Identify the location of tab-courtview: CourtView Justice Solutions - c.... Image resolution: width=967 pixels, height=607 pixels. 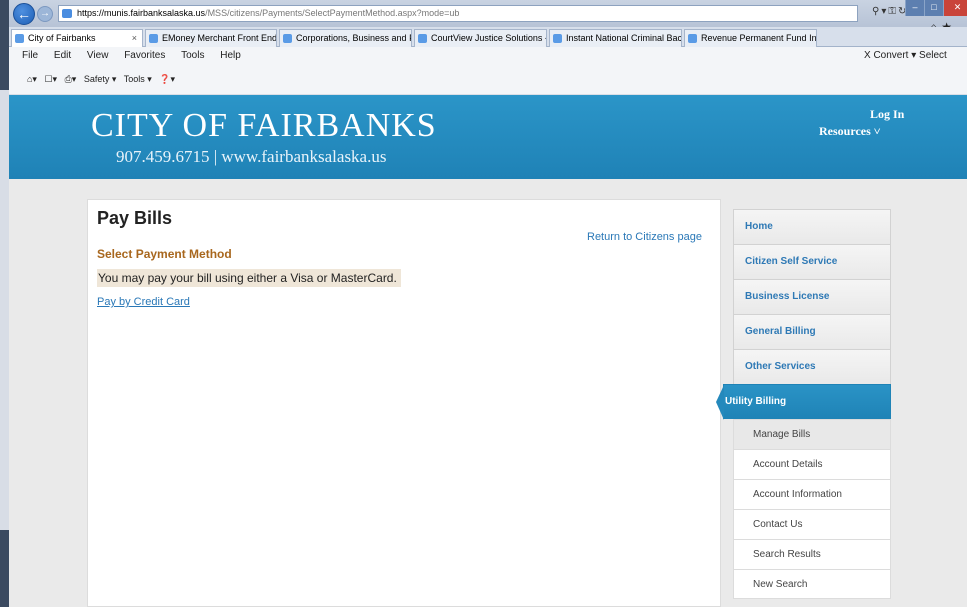
(480, 38).